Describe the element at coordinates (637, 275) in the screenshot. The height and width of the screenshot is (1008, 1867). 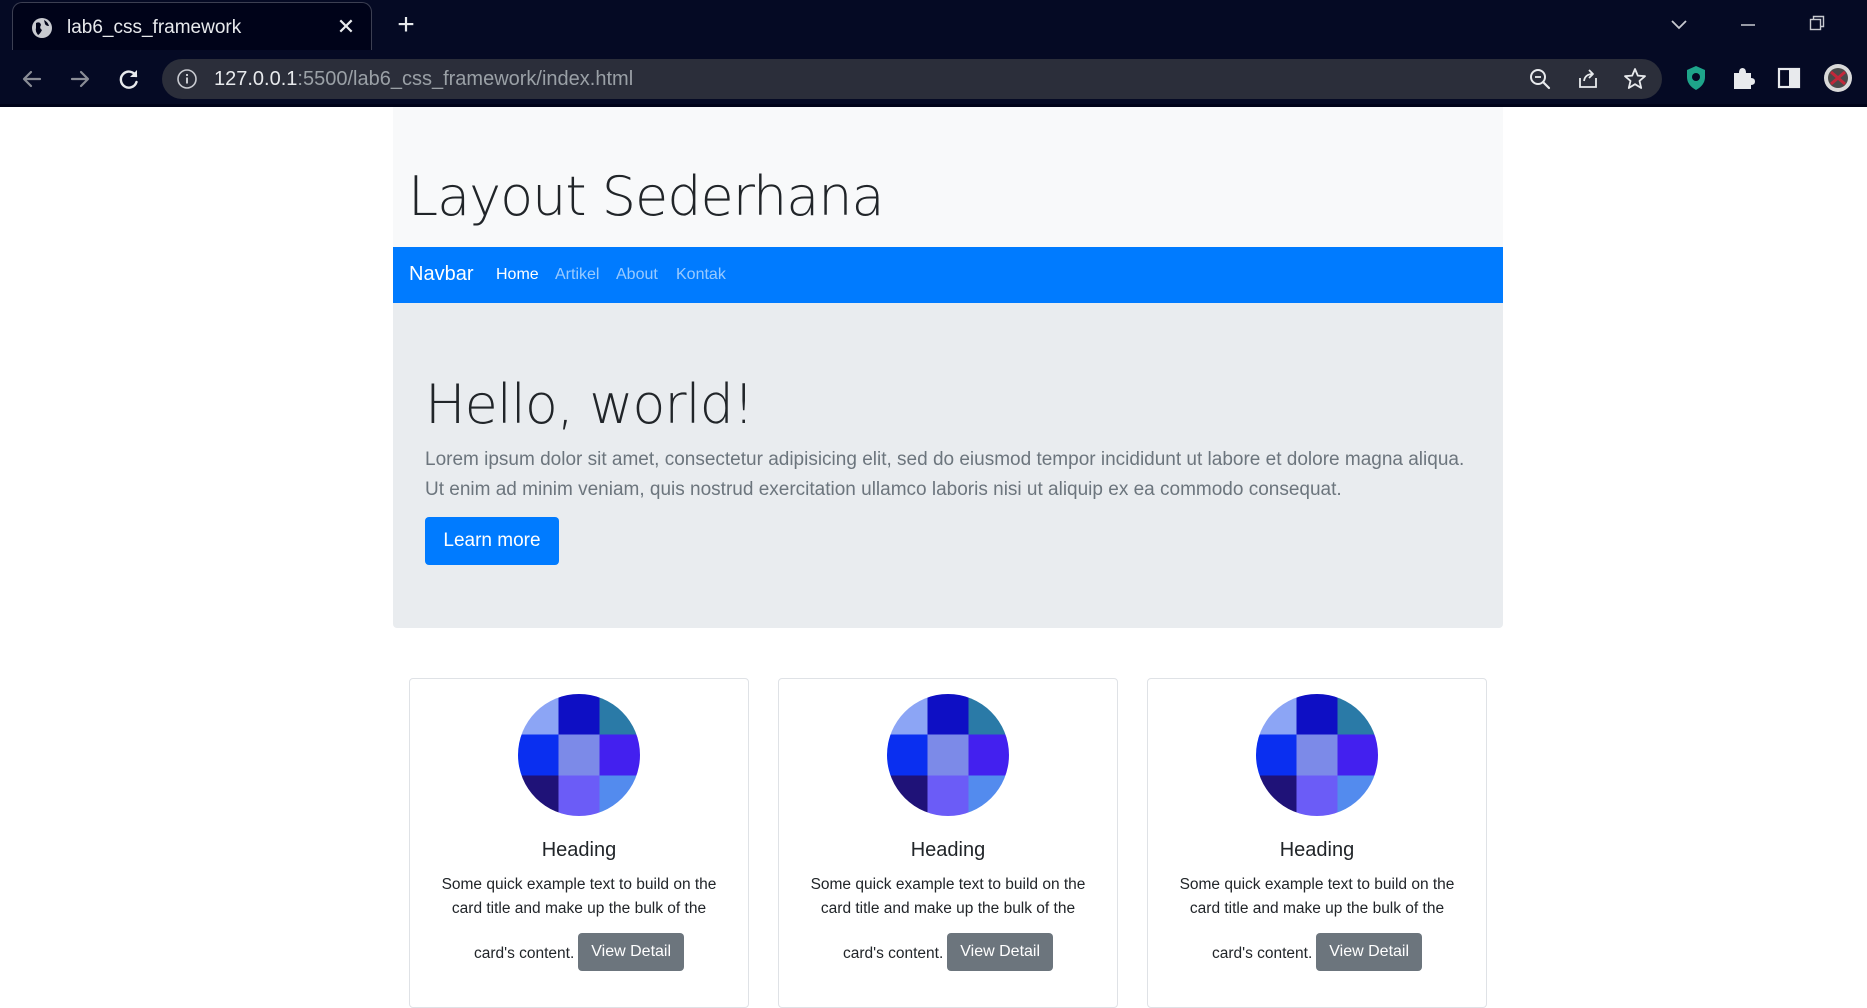
I see `nav-link-about: About` at that location.